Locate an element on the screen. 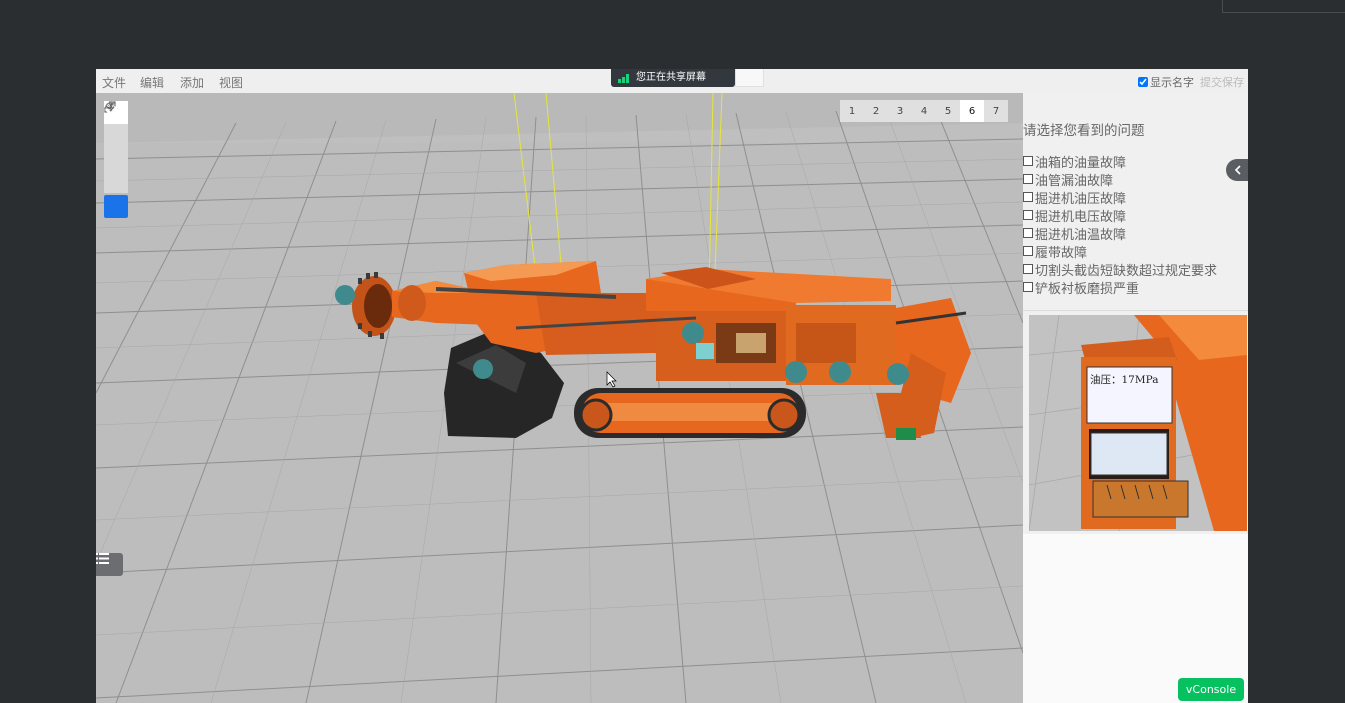 The image size is (1345, 703). menu-add: 添加 is located at coordinates (192, 82).